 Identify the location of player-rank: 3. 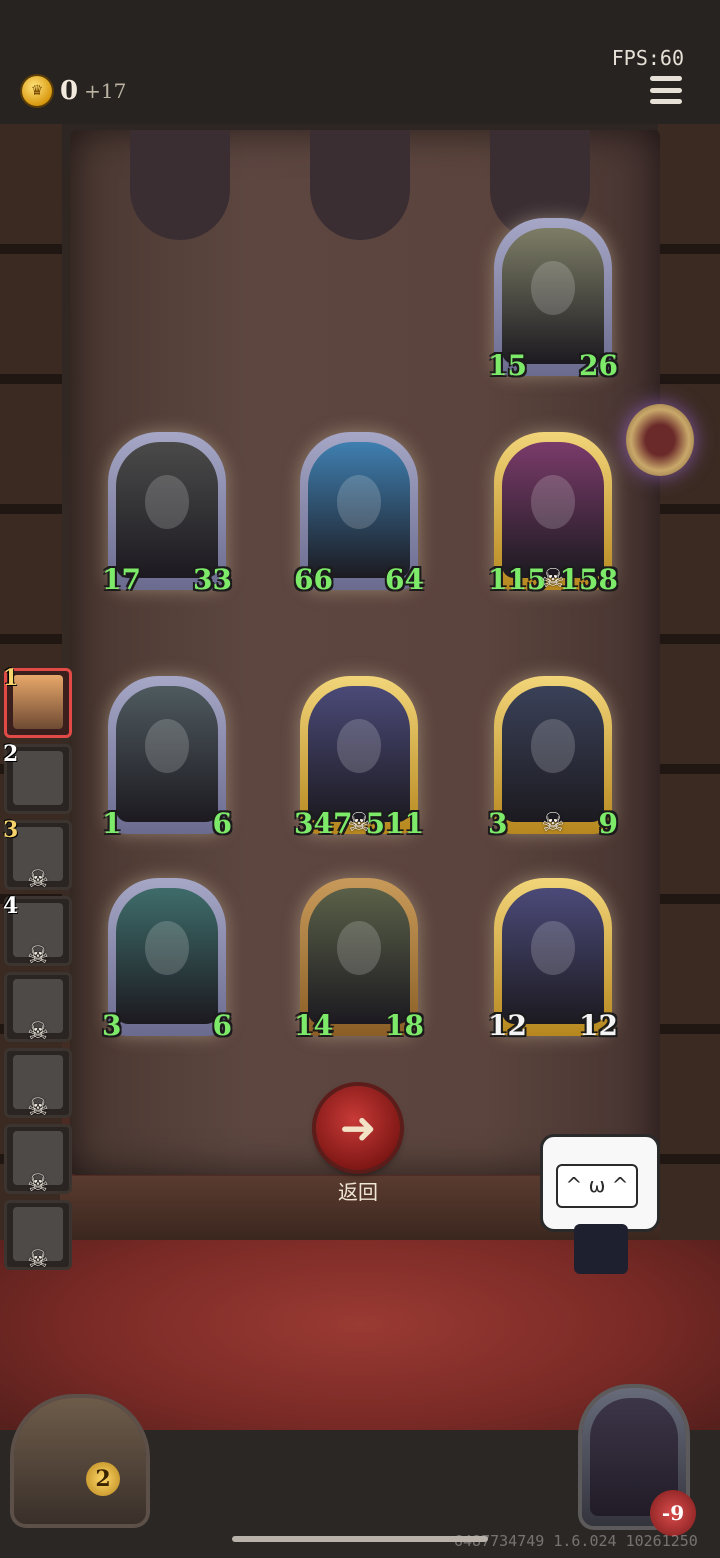
(11, 830).